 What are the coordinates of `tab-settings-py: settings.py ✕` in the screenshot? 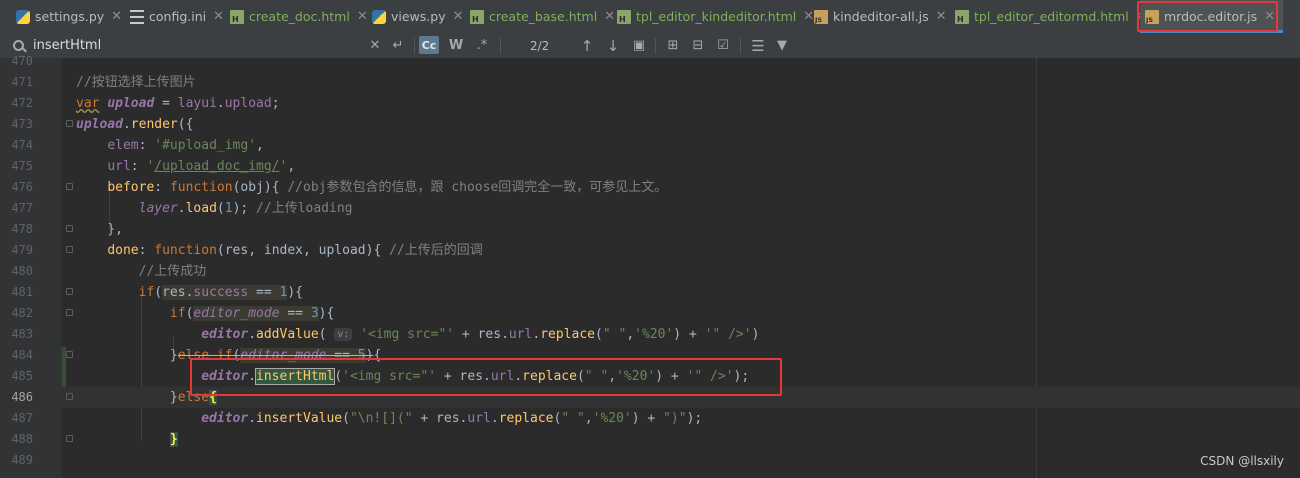 It's located at (69, 16).